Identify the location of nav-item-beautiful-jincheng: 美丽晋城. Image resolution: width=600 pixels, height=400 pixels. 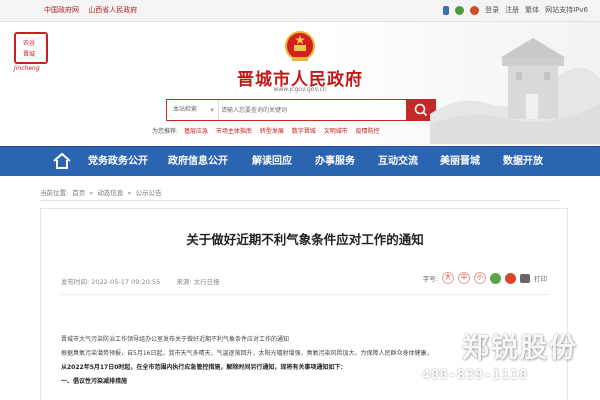
(460, 162).